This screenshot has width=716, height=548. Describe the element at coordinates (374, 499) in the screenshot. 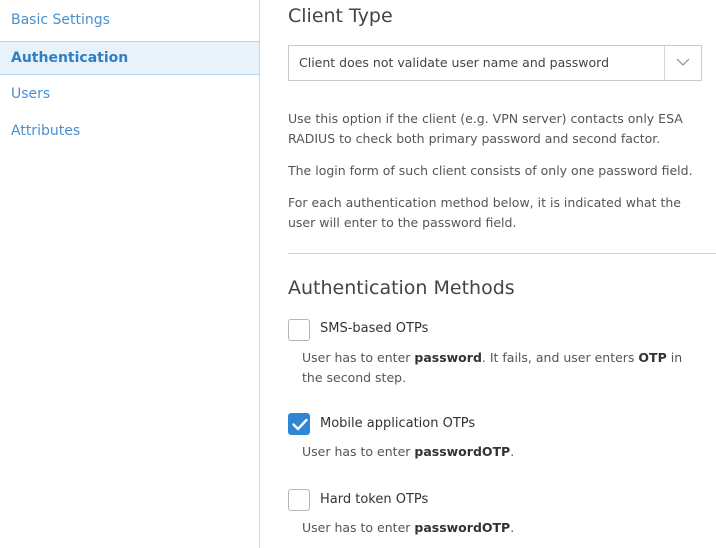

I see `hard-token-otp-label: Hard token OTPs` at that location.